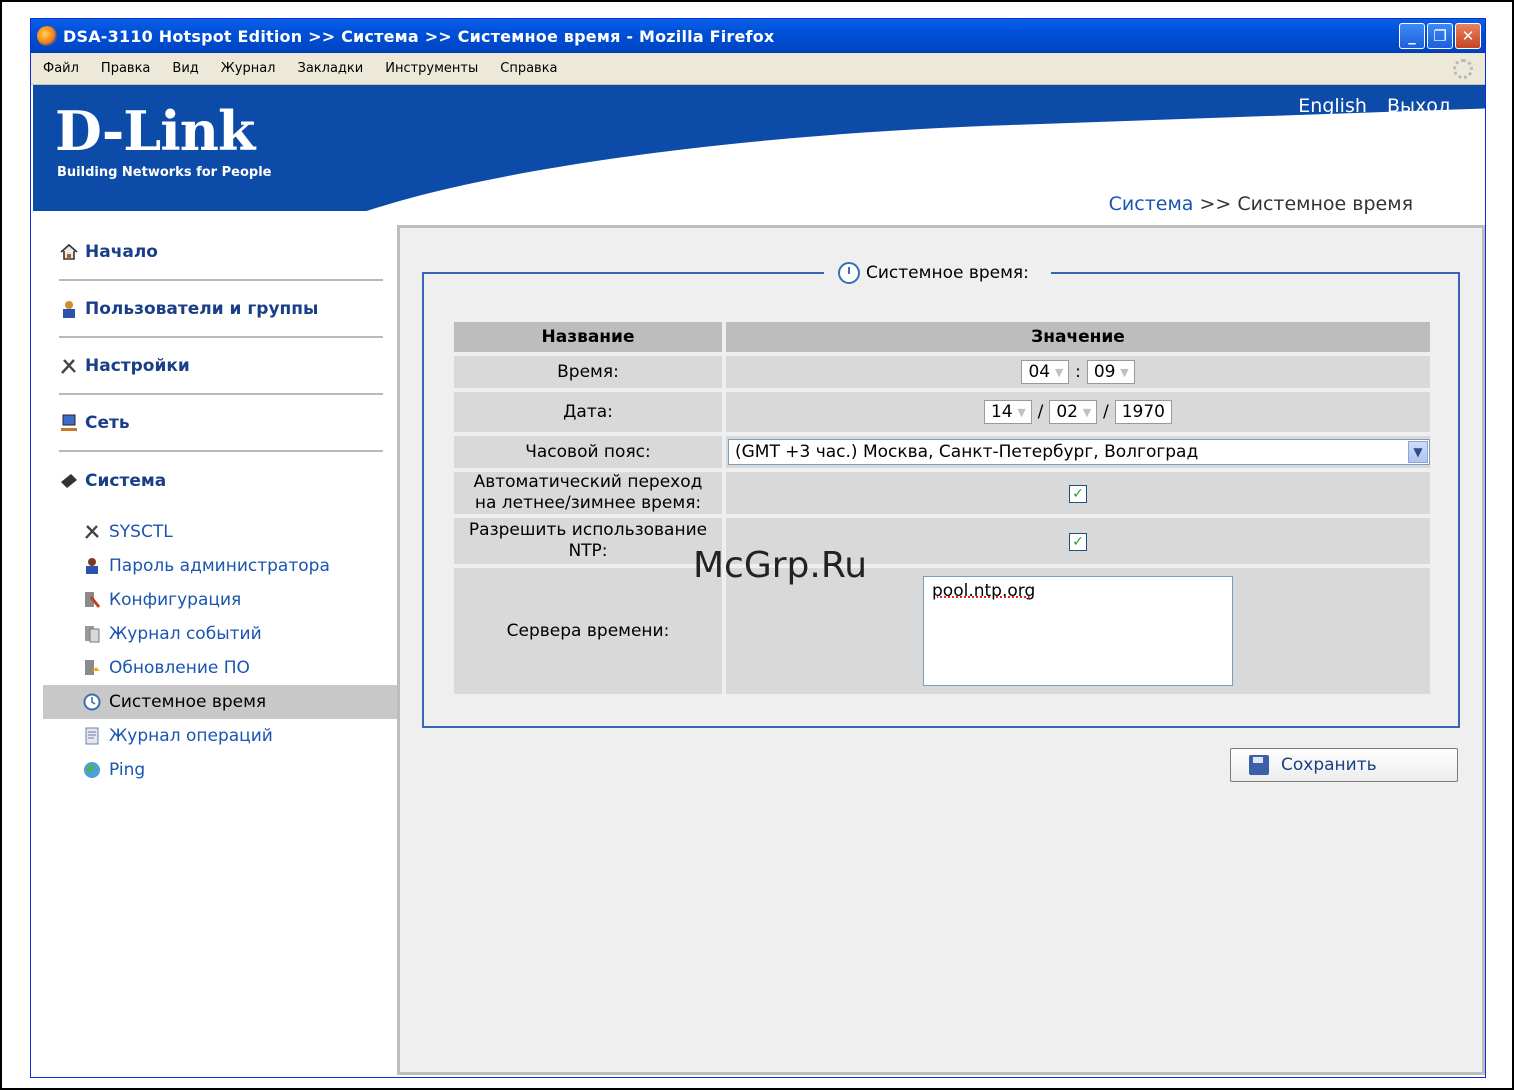  Describe the element at coordinates (137, 366) in the screenshot. I see `sidebar-item-label: Настройки` at that location.